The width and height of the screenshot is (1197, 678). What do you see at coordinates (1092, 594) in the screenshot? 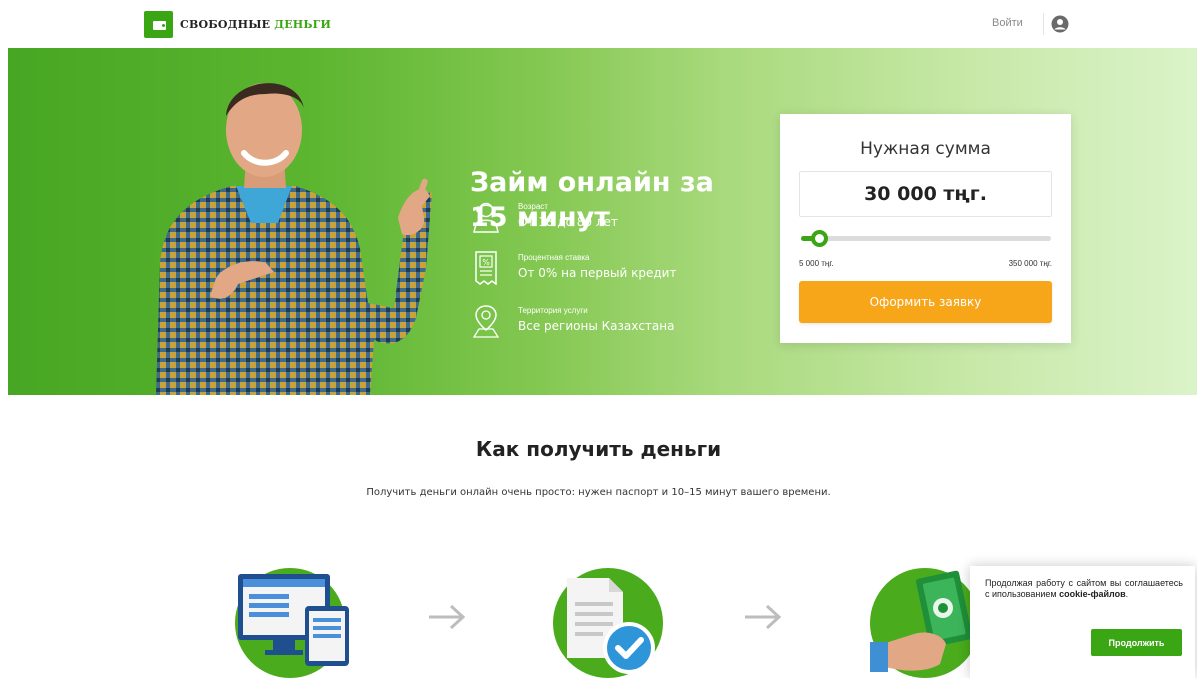
I see `cookie-link: cookie-файлов` at bounding box center [1092, 594].